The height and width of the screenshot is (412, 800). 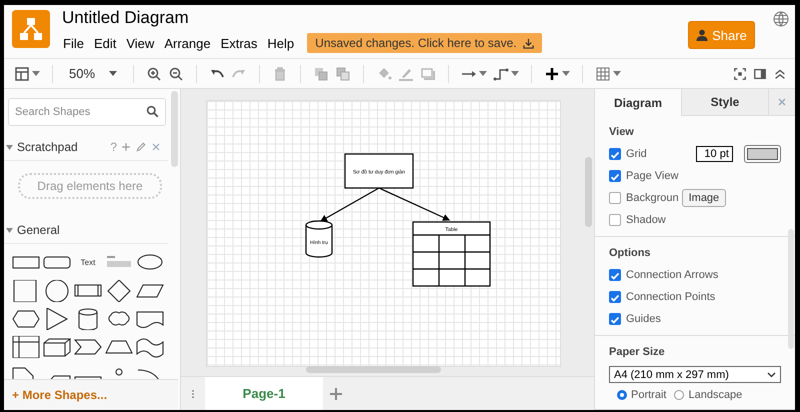 What do you see at coordinates (760, 73) in the screenshot?
I see `panel-toggle-icon` at bounding box center [760, 73].